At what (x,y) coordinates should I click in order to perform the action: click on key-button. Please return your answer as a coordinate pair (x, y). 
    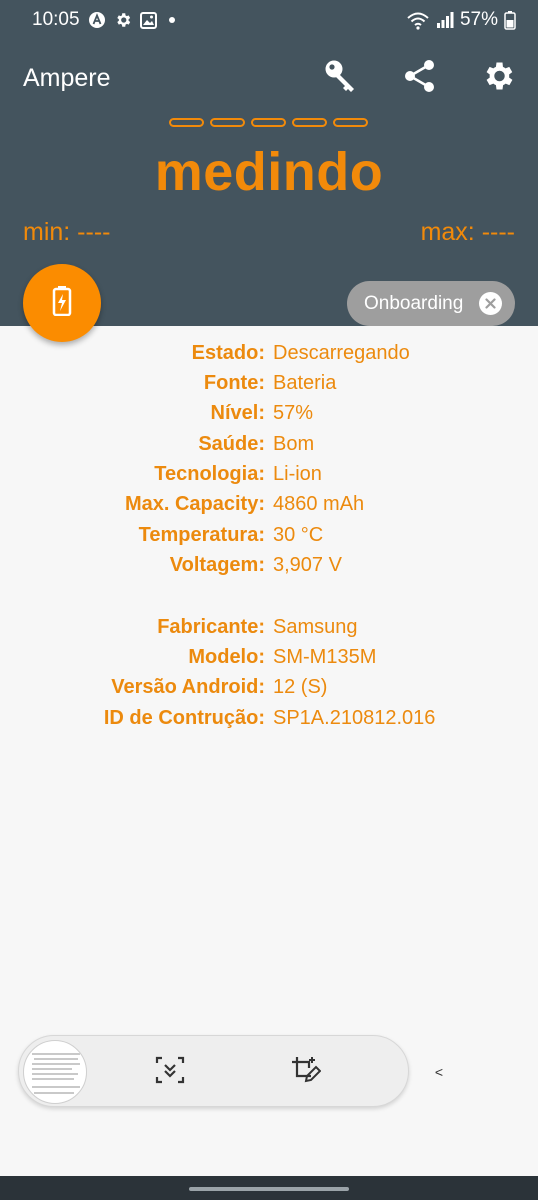
    Looking at the image, I should click on (340, 78).